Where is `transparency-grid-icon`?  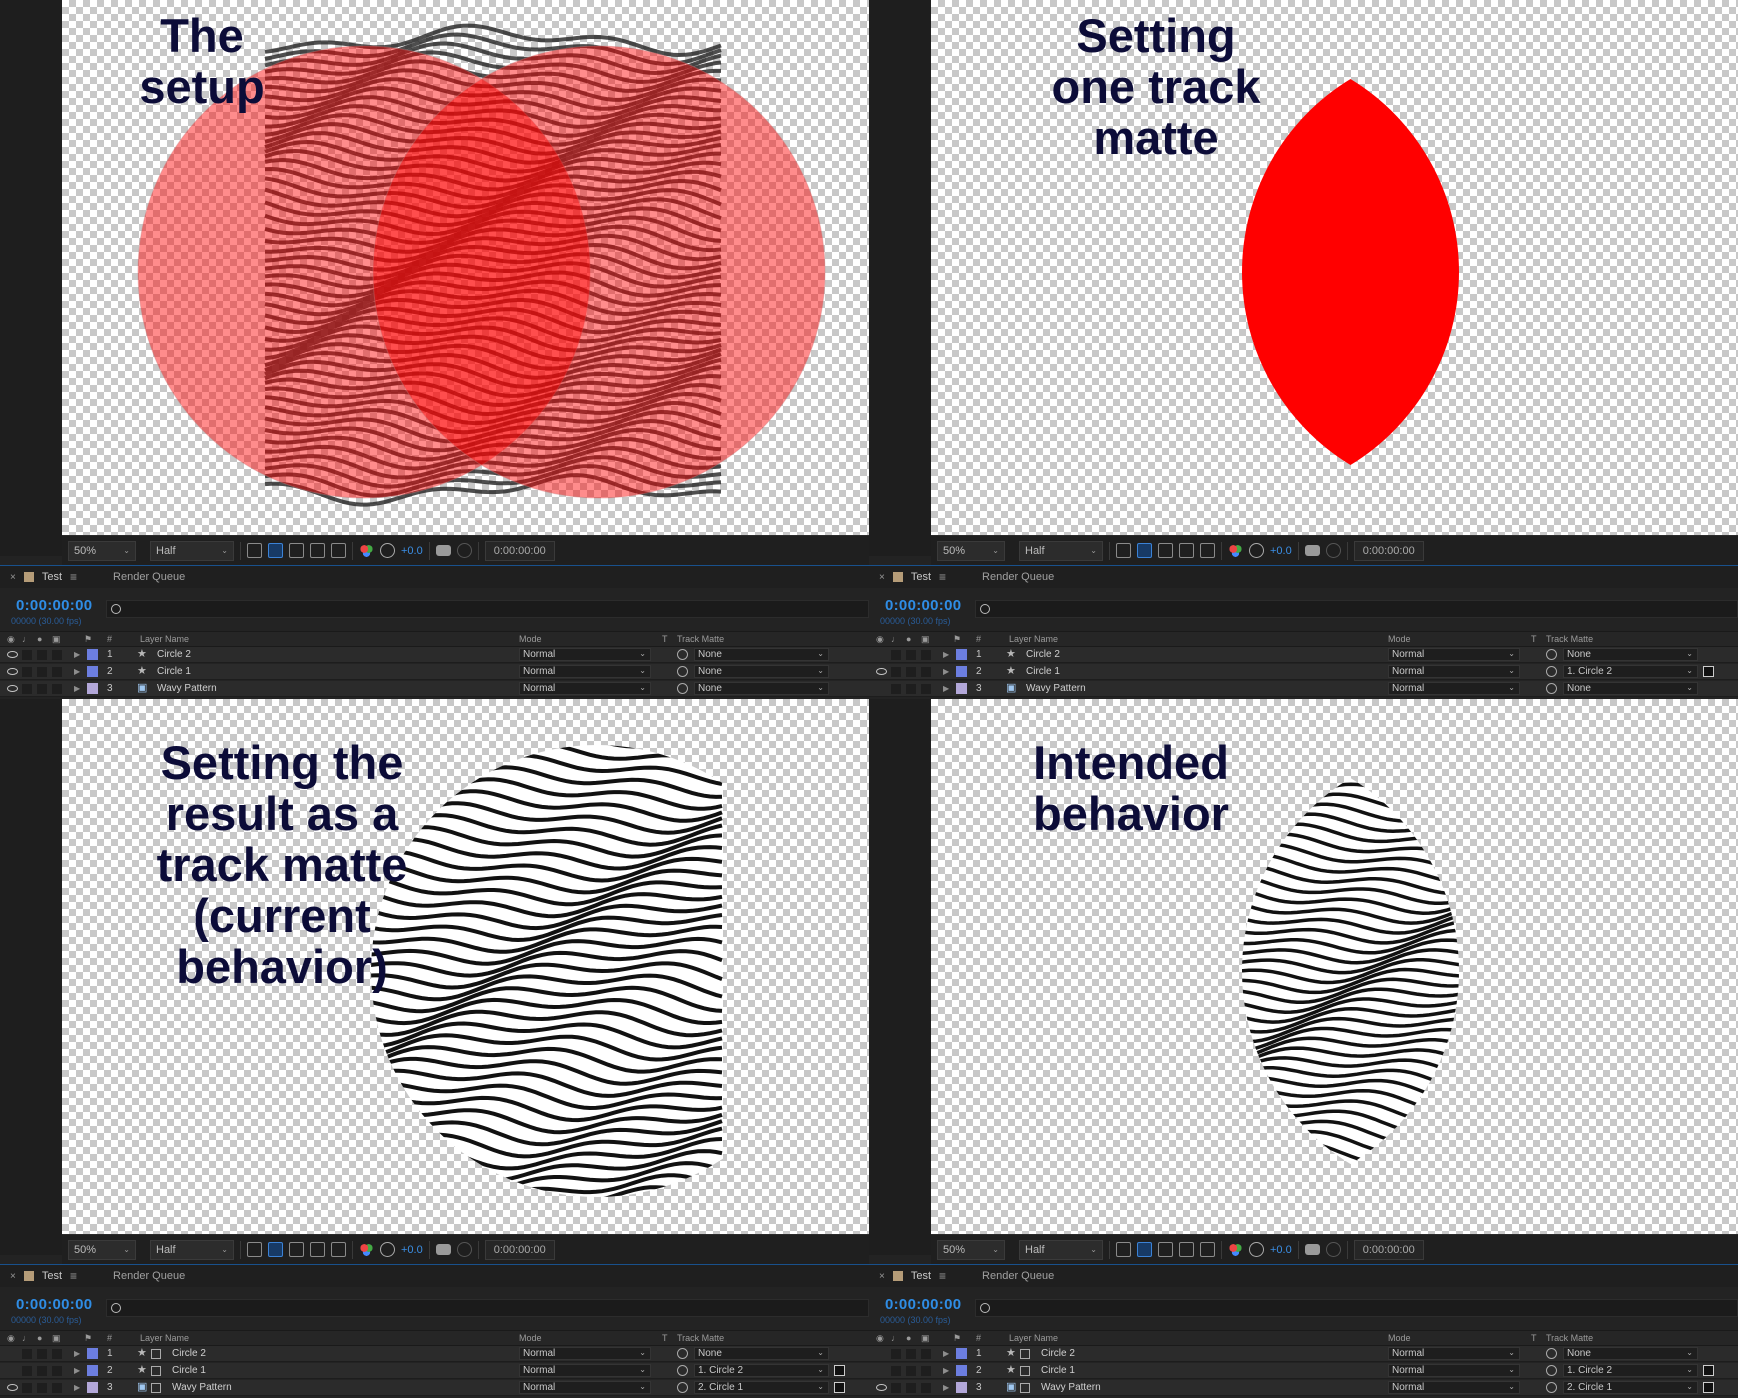
transparency-grid-icon is located at coordinates (275, 550).